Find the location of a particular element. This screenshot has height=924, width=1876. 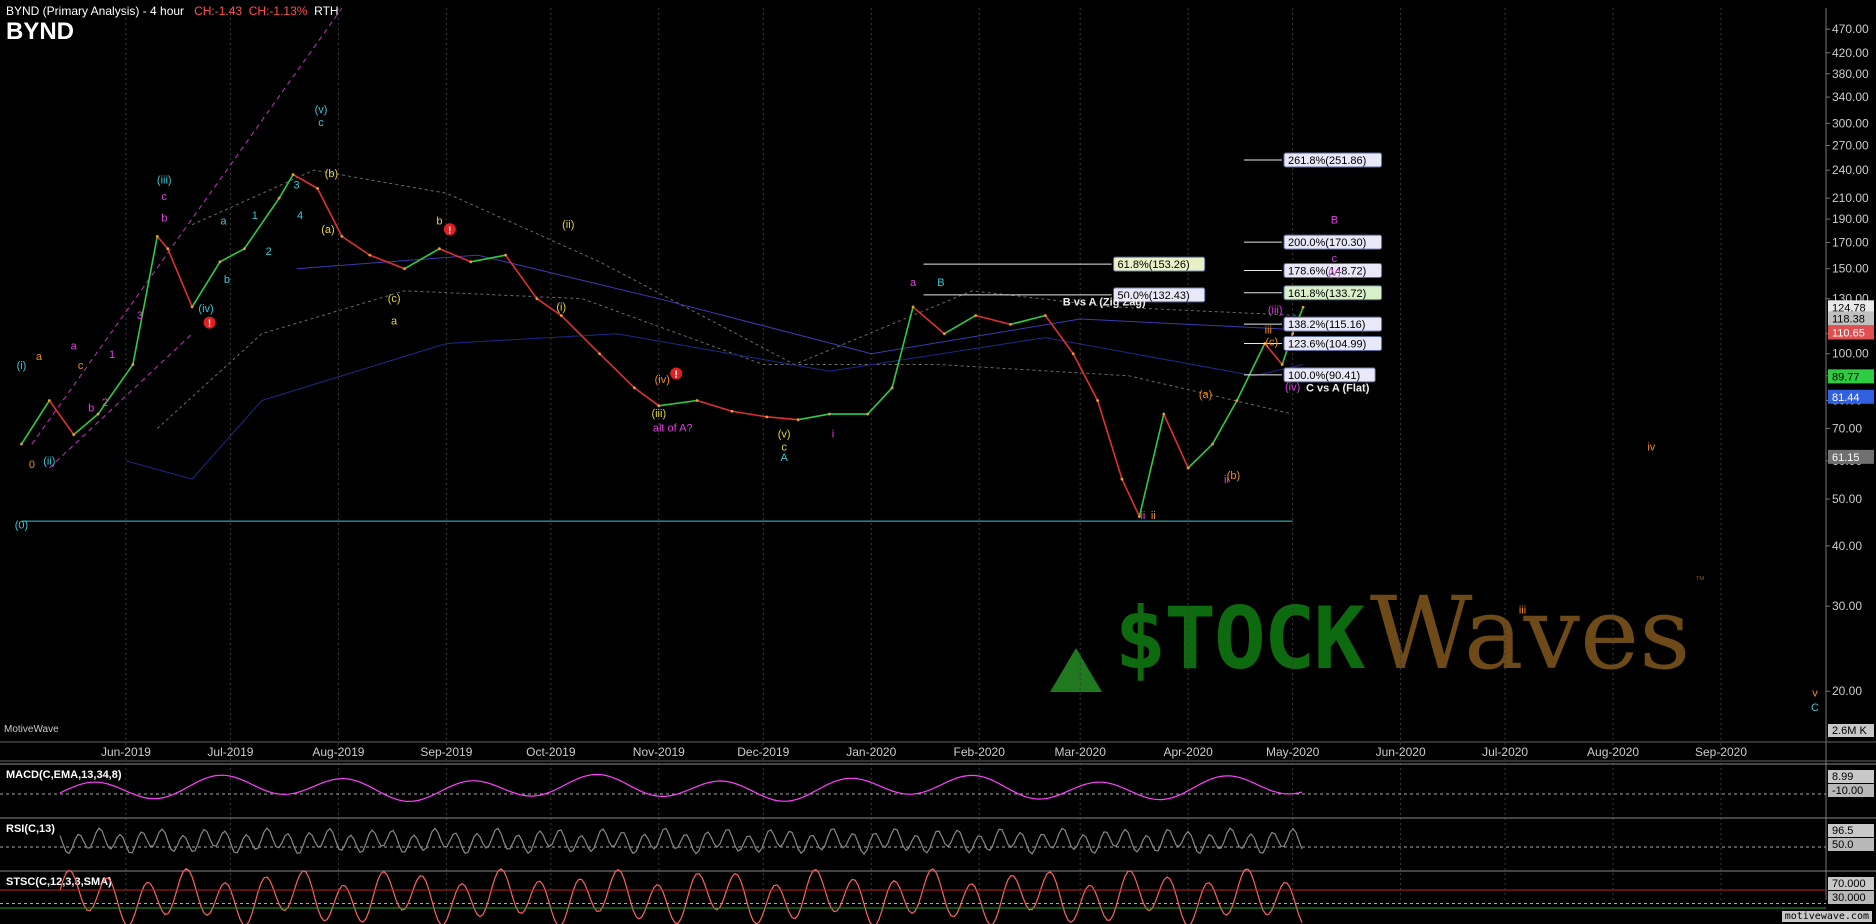

wave-label: 2 is located at coordinates (105, 403).